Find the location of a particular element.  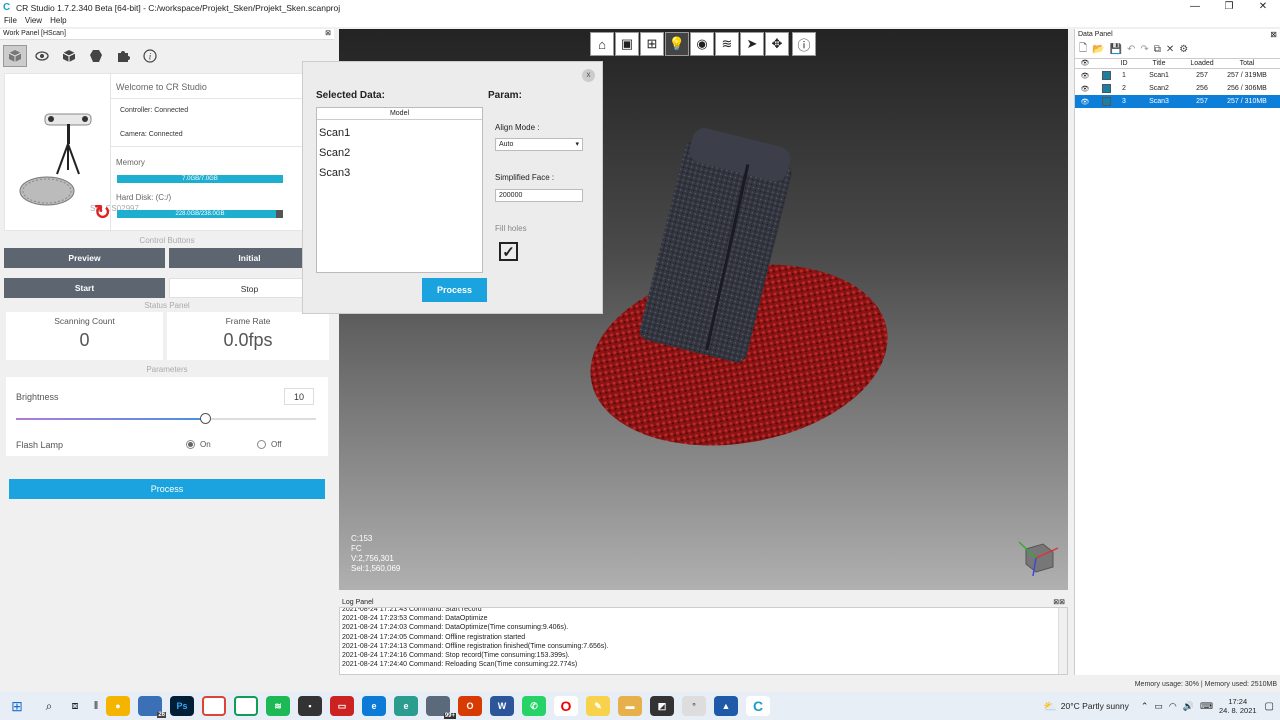

plugin-puzzle-icon is located at coordinates (123, 56).